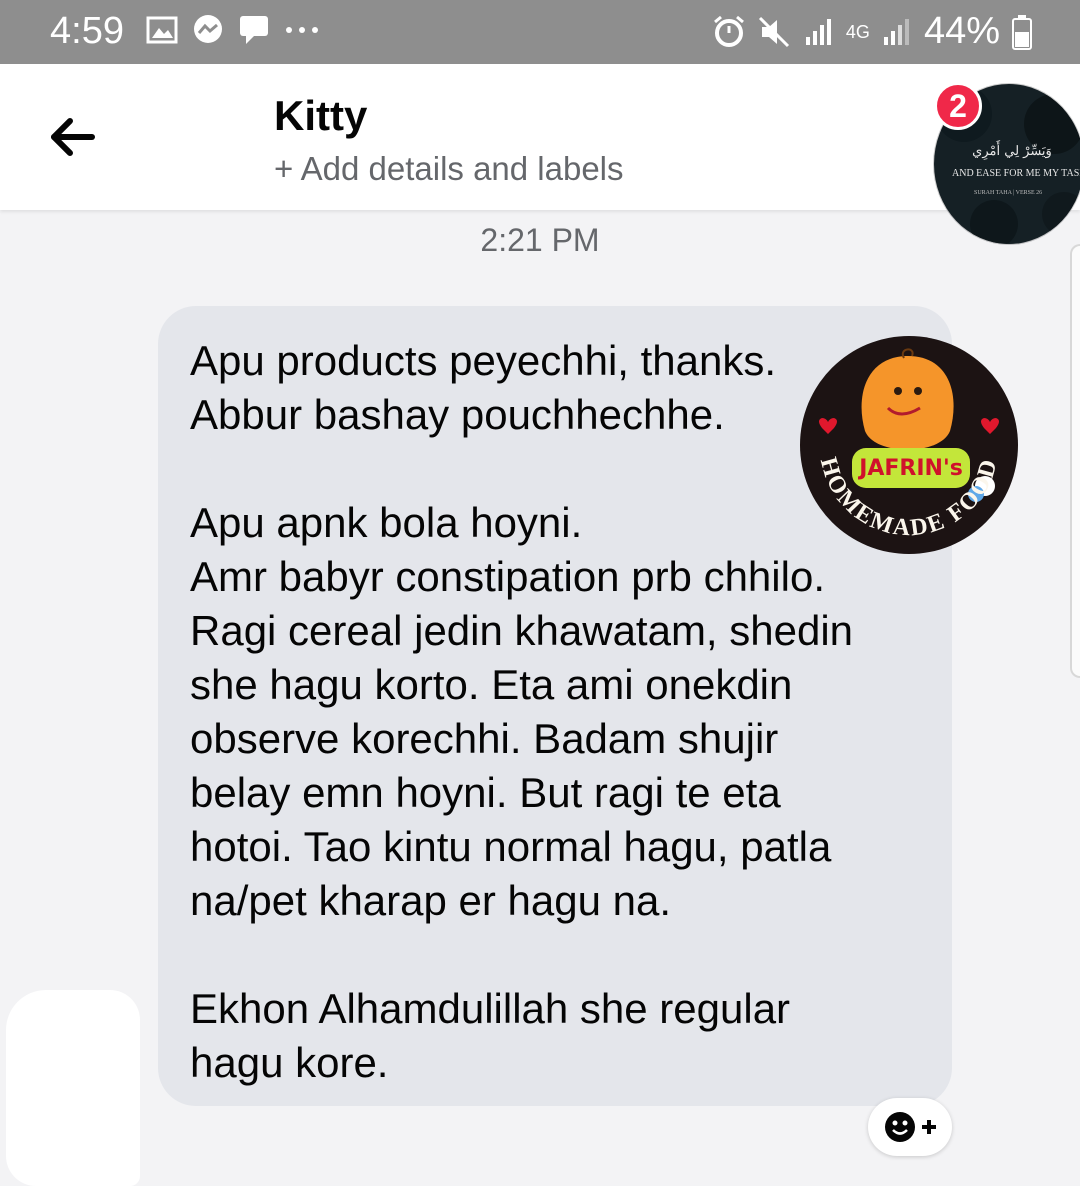 The height and width of the screenshot is (1186, 1080). I want to click on unread-badge: 2, so click(958, 106).